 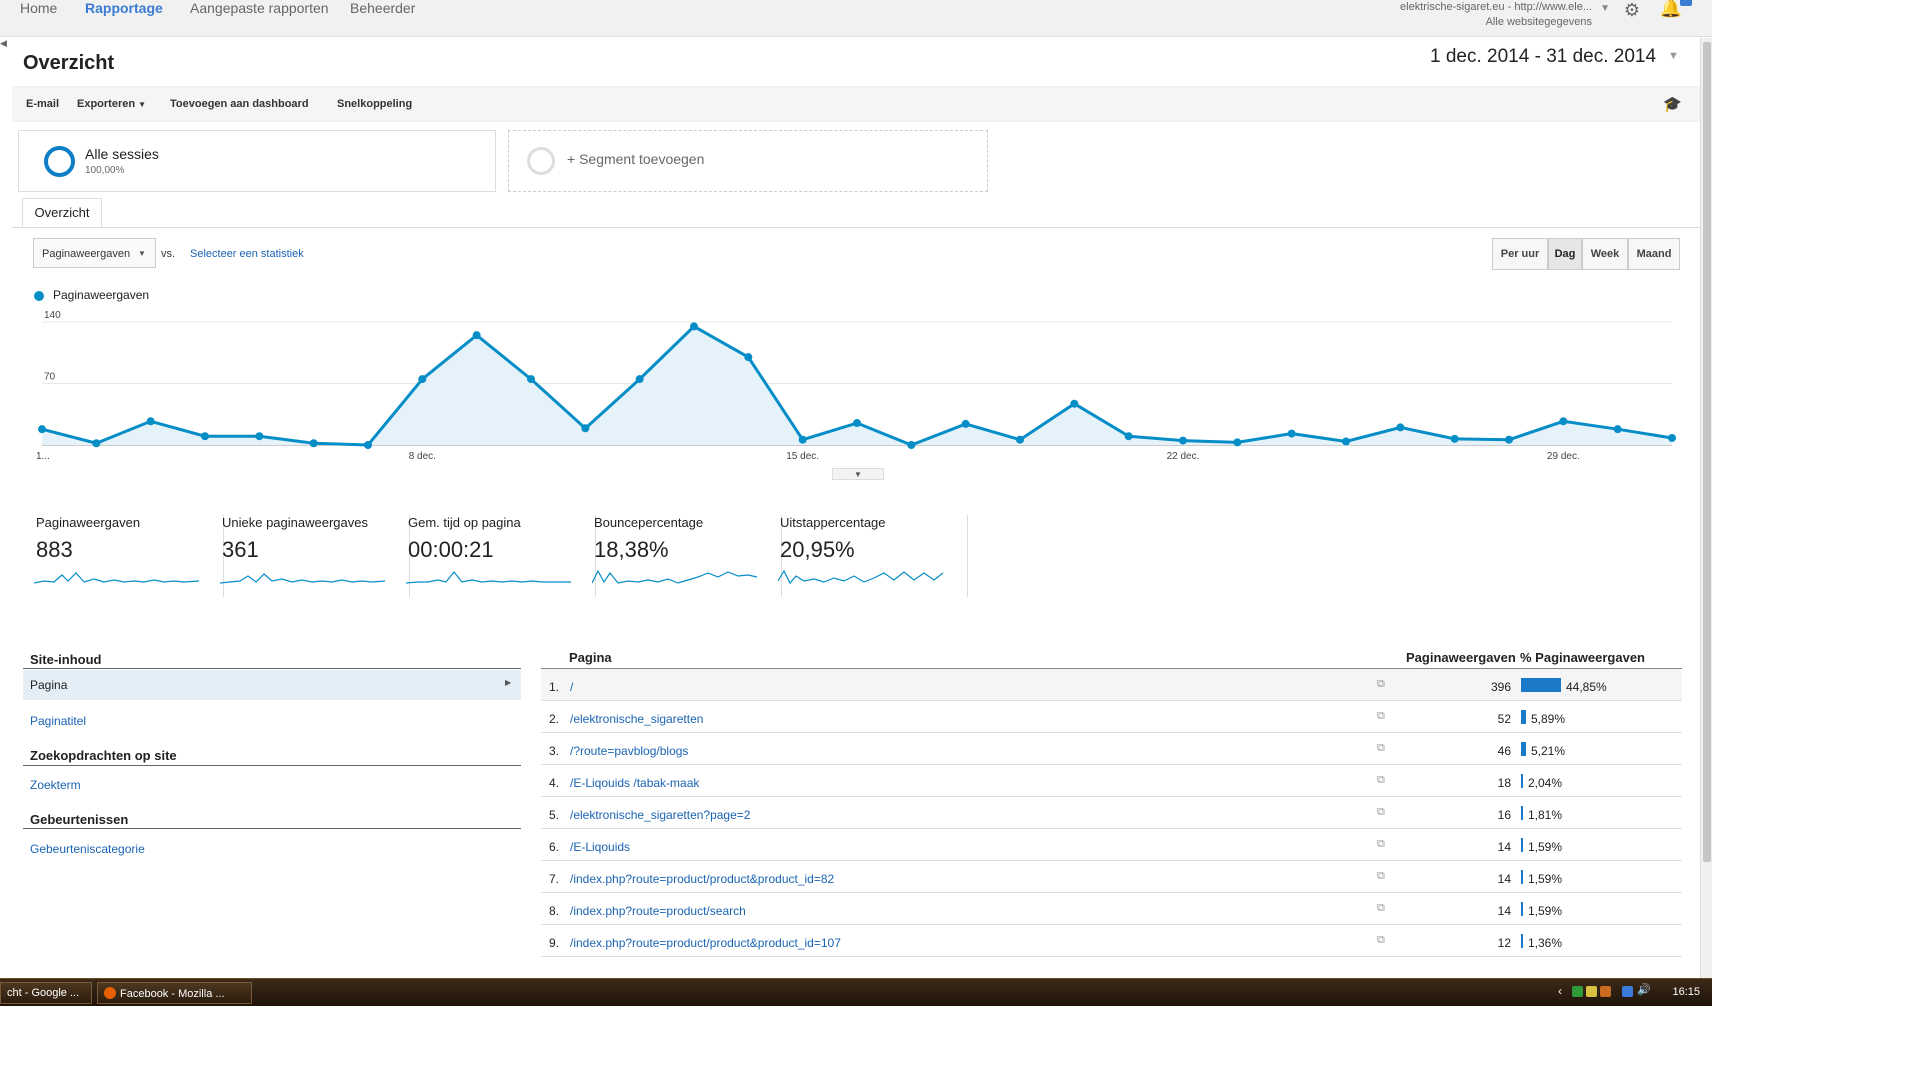 I want to click on scorecard: Uitstappercentage 20,95%, so click(x=872, y=556).